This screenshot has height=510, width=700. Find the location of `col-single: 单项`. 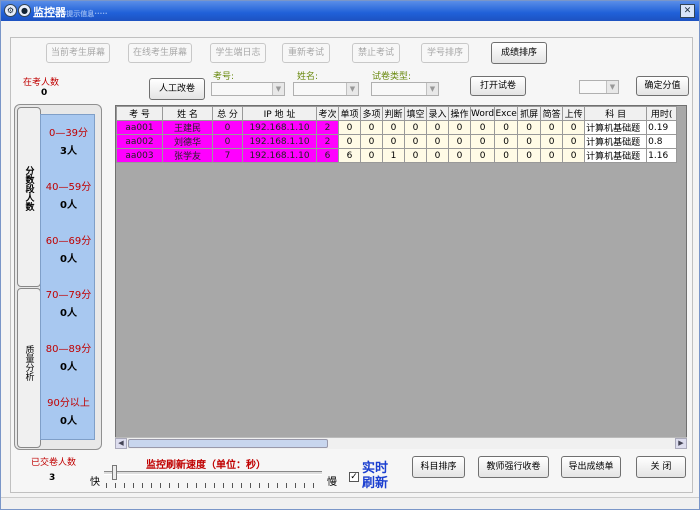

col-single: 单项 is located at coordinates (349, 113).